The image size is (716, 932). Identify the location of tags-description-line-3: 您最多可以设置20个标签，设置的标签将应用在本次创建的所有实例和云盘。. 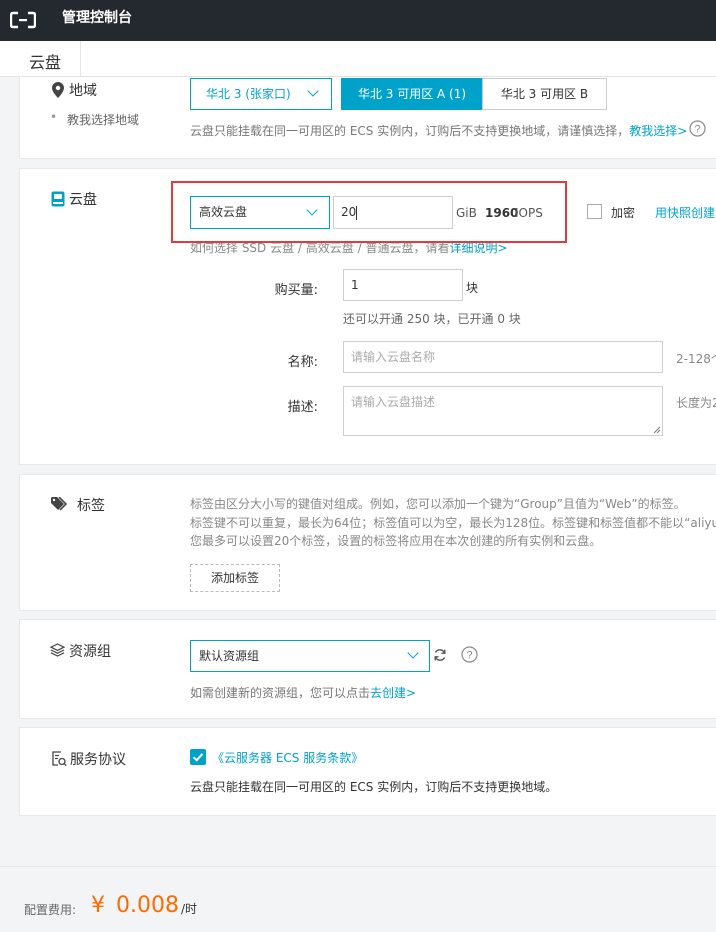
(396, 541).